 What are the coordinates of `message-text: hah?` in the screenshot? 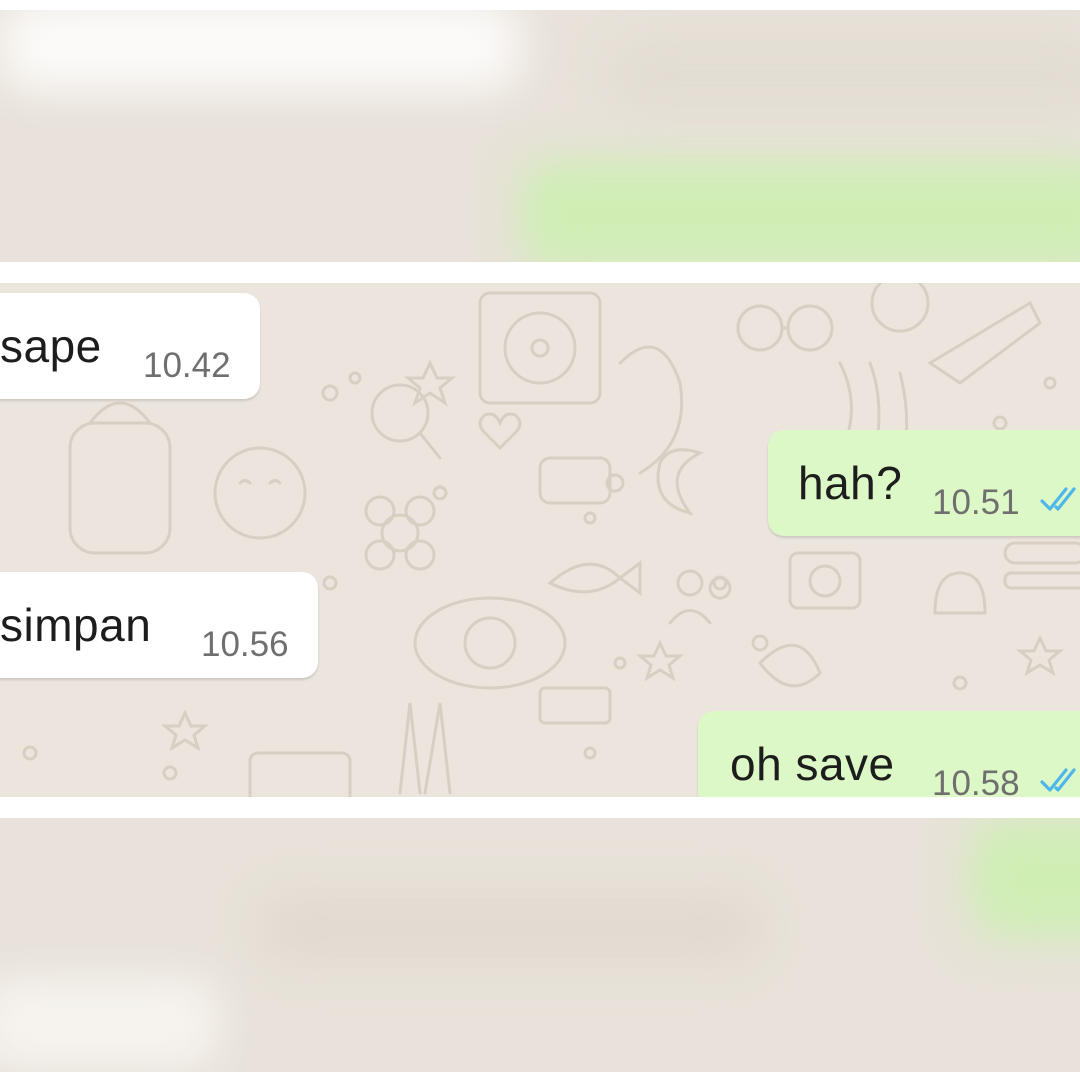 It's located at (850, 483).